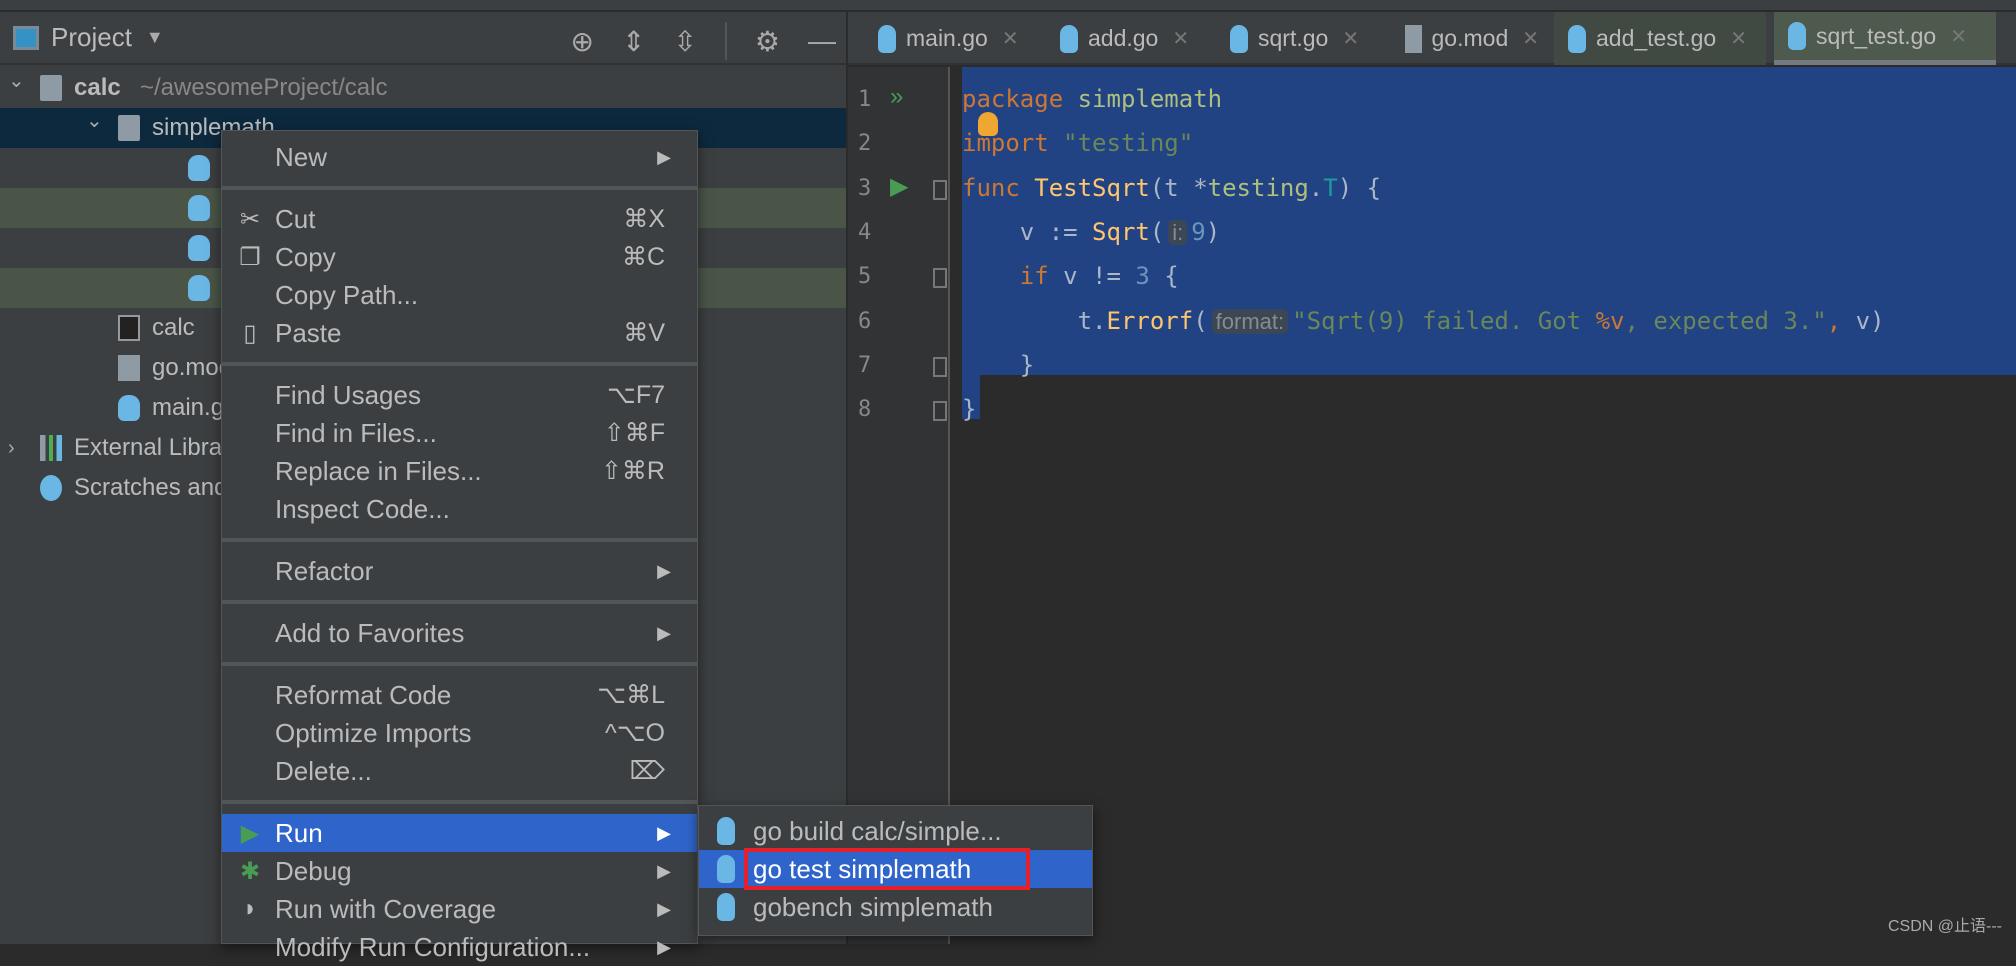 The width and height of the screenshot is (2016, 966). I want to click on code-token: }, so click(969, 409).